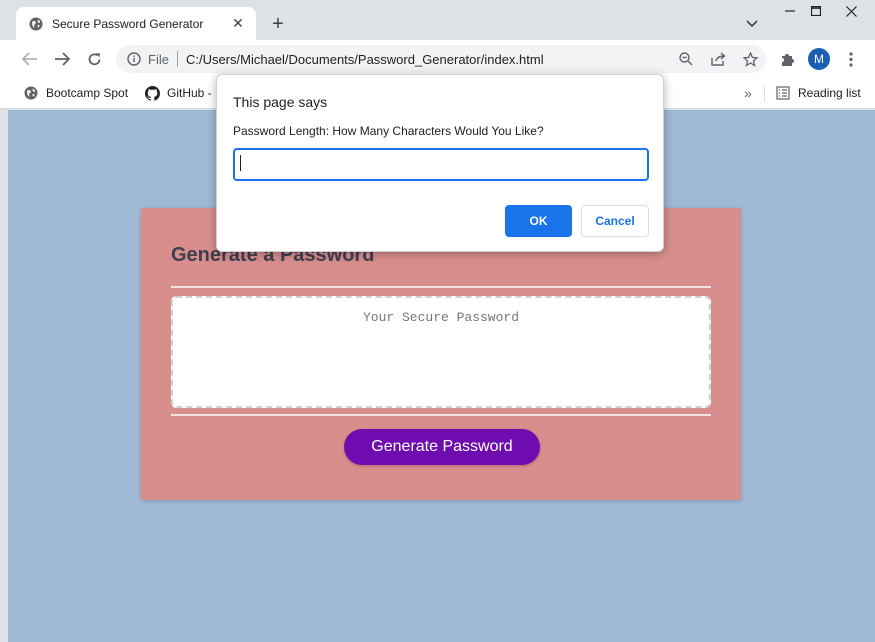  I want to click on menu-kebab-icon, so click(851, 59).